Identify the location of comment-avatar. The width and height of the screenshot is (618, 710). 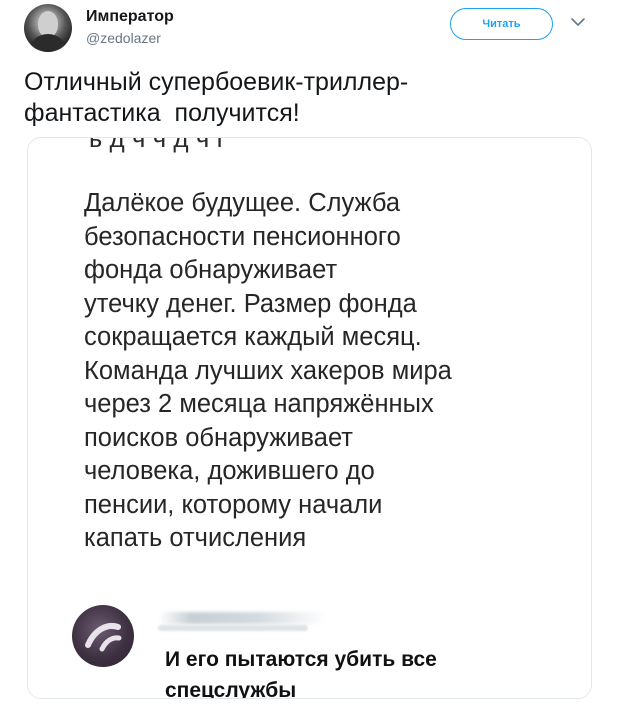
(103, 636).